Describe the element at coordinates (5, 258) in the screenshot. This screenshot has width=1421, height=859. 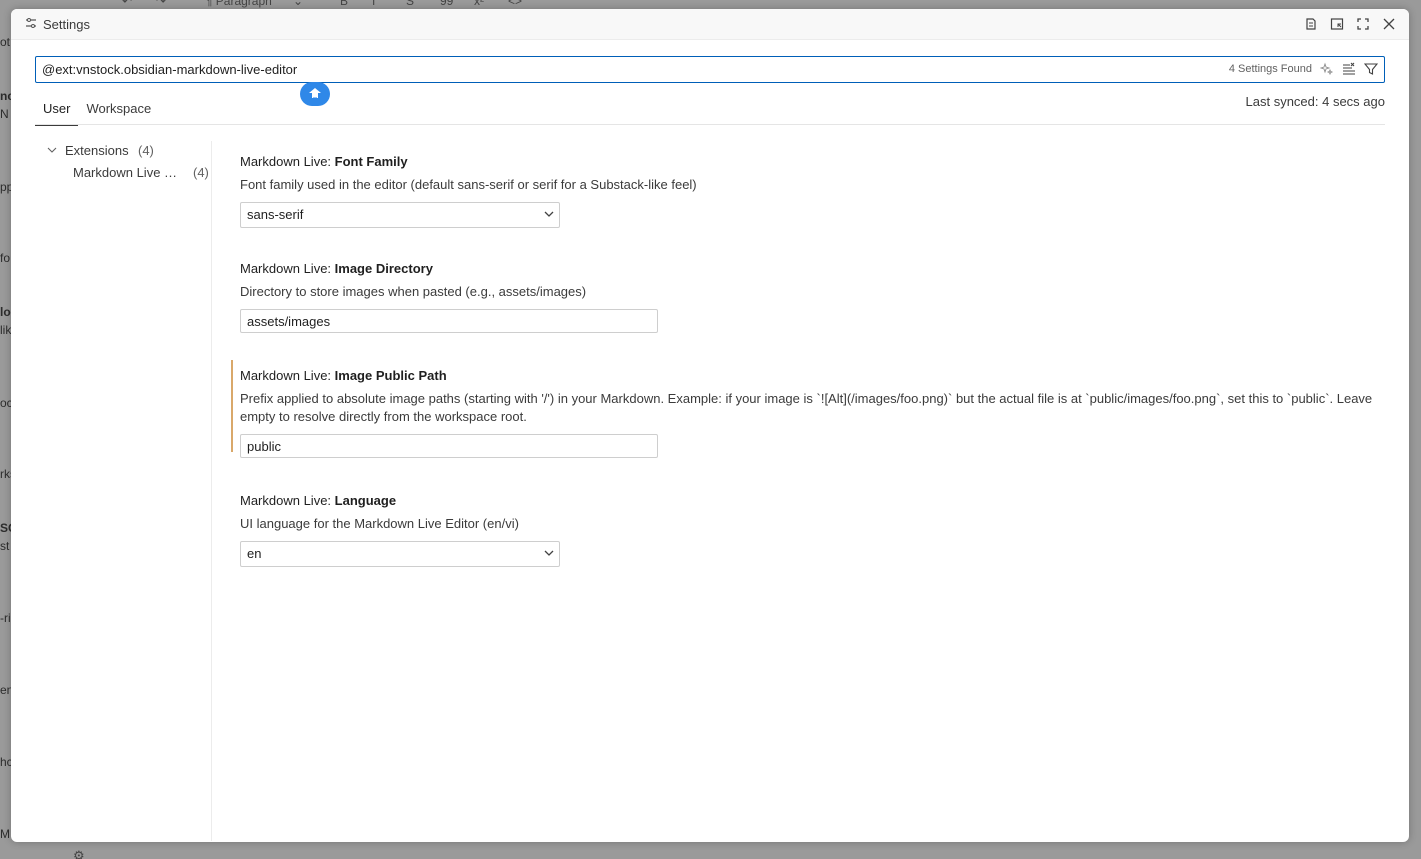
I see `bg-fragment: fo` at that location.